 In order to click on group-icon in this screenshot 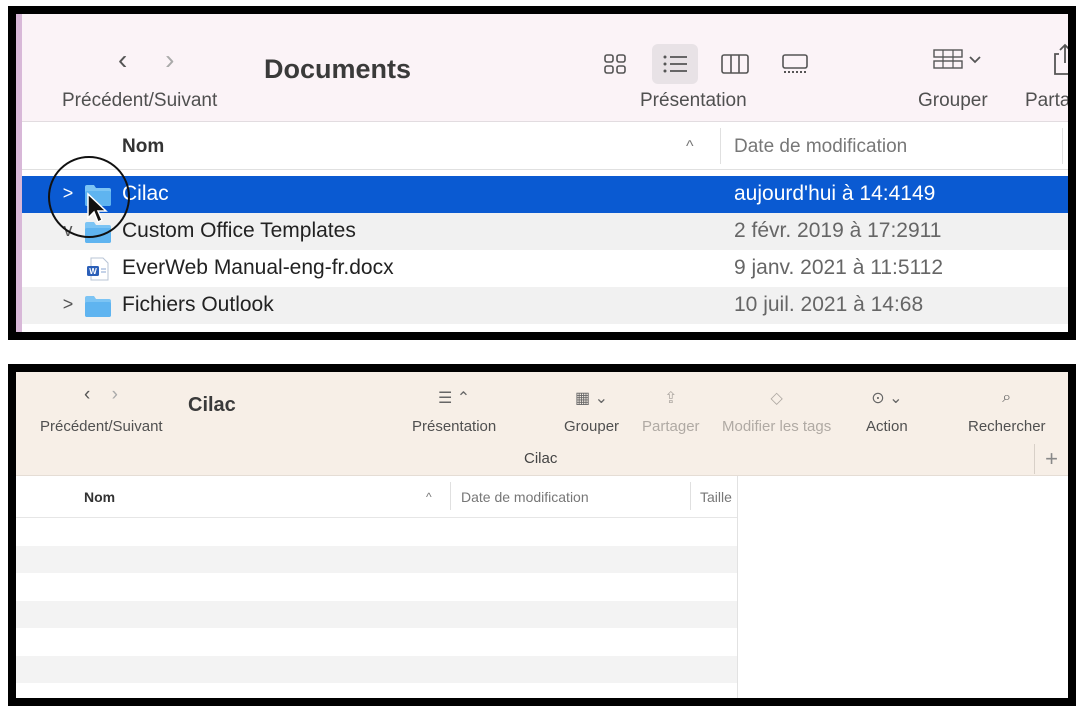, I will do `click(957, 59)`.